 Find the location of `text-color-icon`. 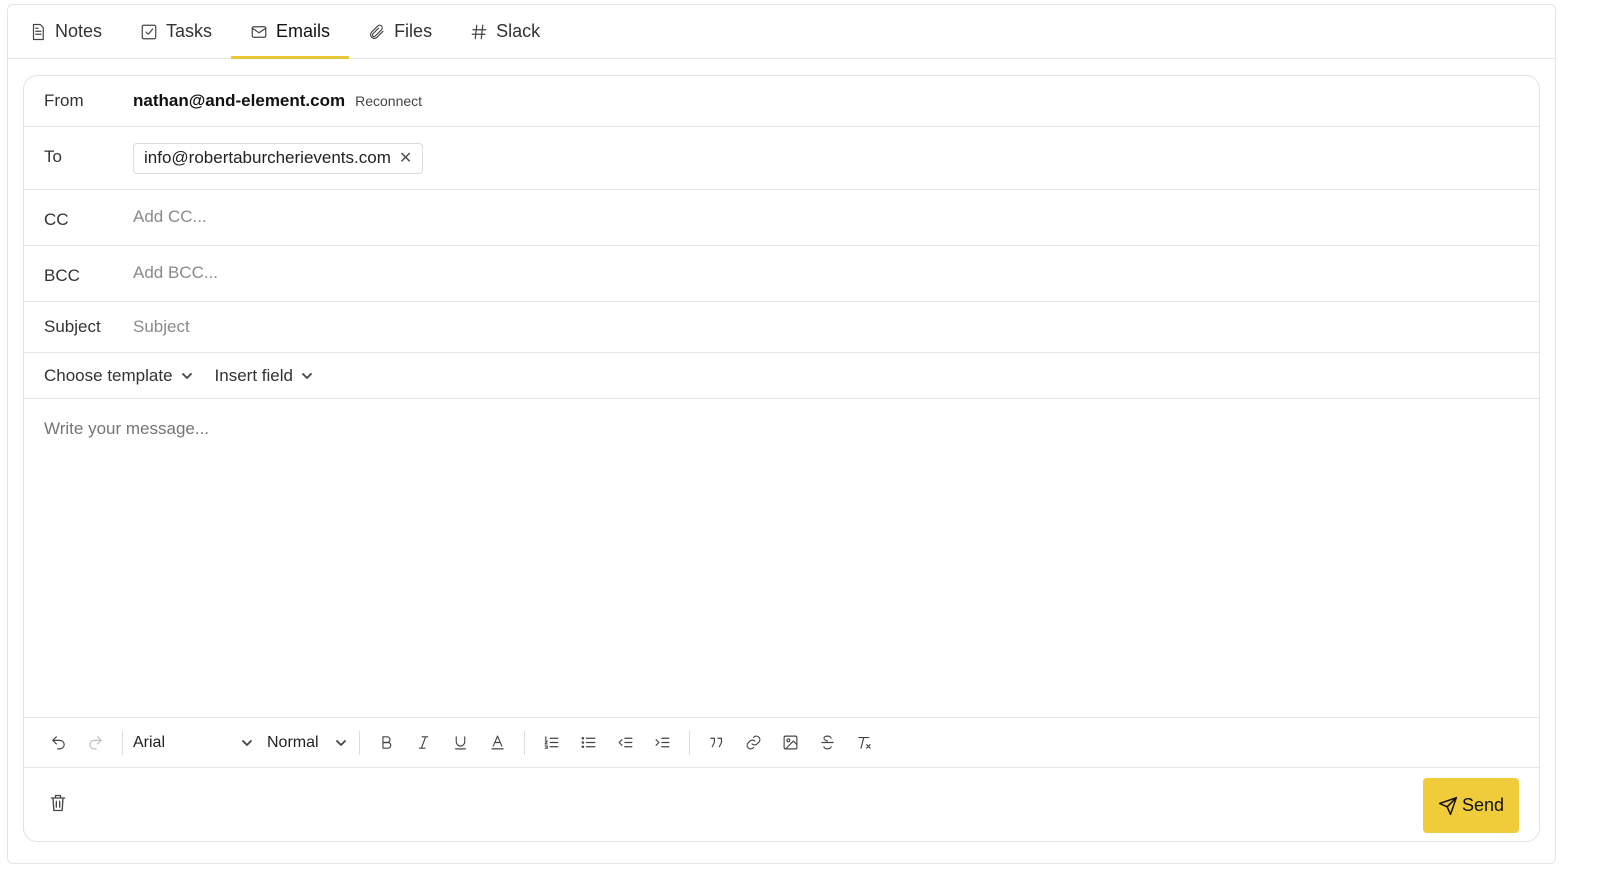

text-color-icon is located at coordinates (497, 742).